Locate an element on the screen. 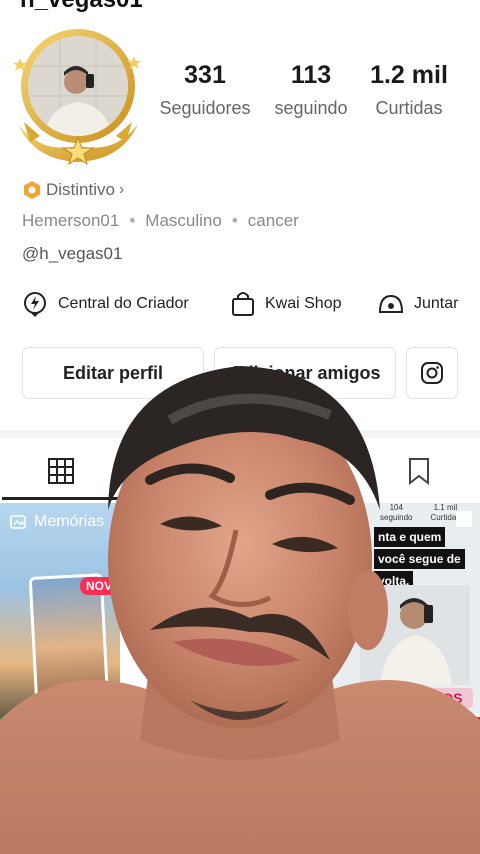  following-count: 113 is located at coordinates (311, 75).